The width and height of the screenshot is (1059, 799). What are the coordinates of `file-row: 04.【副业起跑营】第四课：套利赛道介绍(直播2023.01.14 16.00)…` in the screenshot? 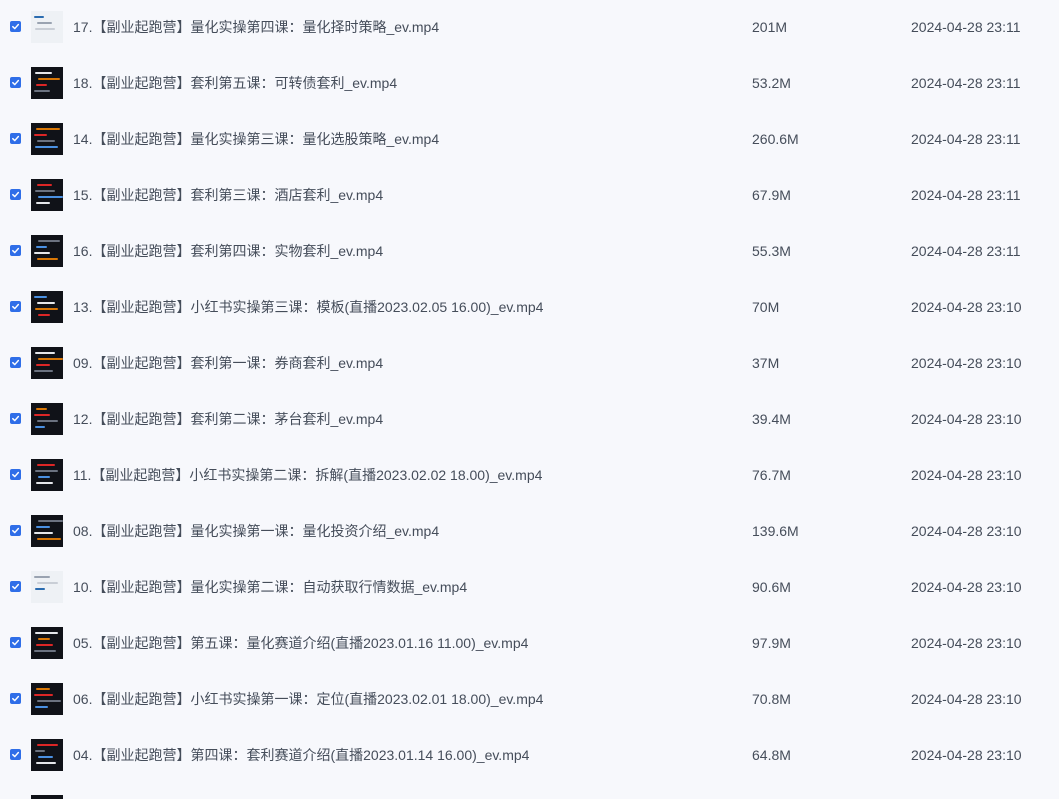 It's located at (529, 755).